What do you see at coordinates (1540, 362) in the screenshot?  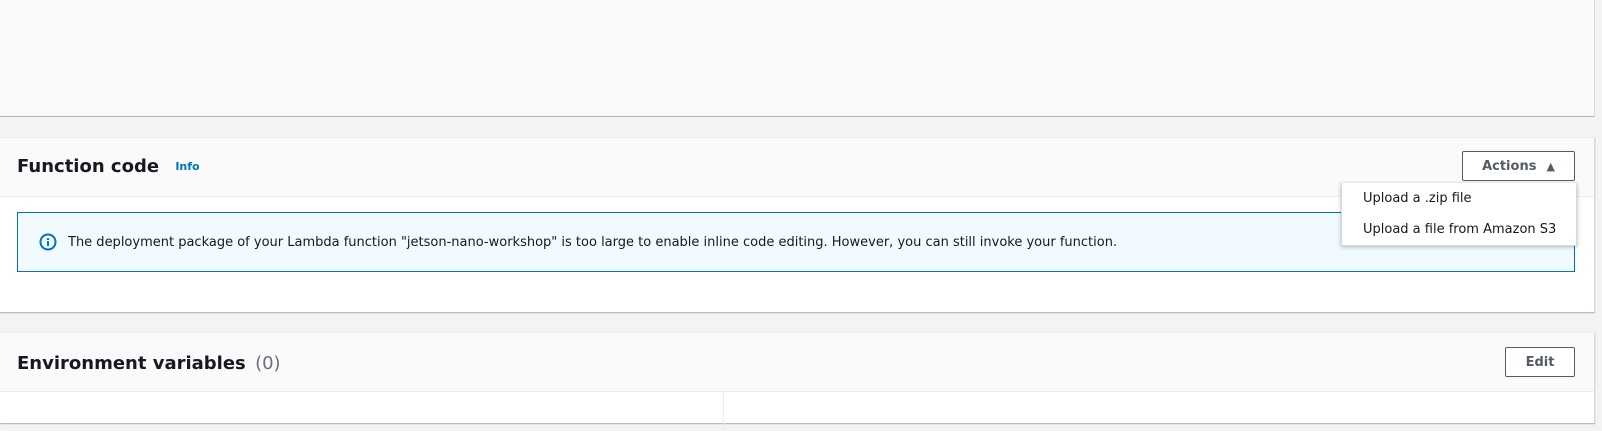 I see `edit-button: Edit` at bounding box center [1540, 362].